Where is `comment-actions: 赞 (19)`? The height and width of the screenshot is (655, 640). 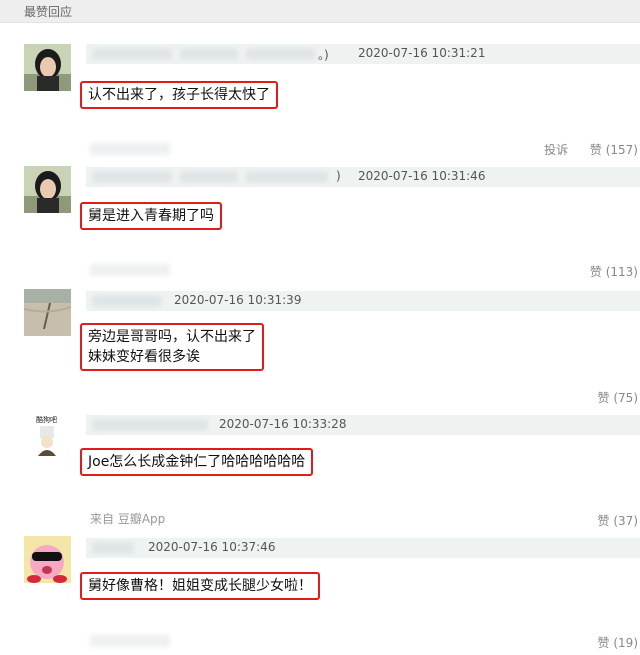 comment-actions: 赞 (19) is located at coordinates (609, 642).